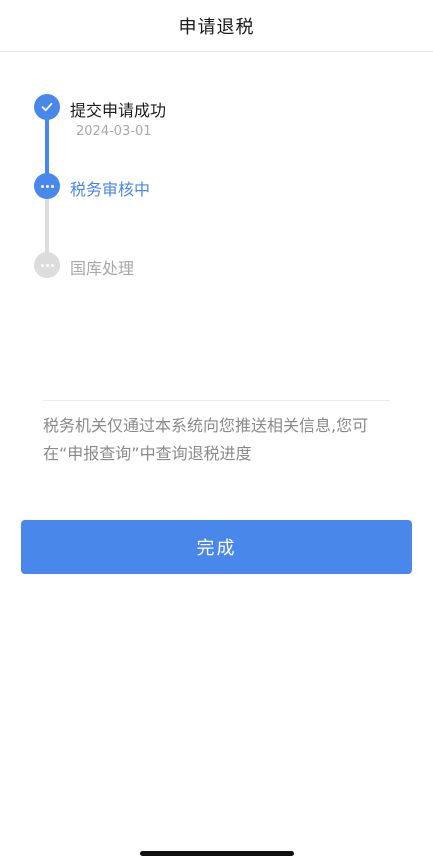  I want to click on step-treasury-status-icon, so click(47, 265).